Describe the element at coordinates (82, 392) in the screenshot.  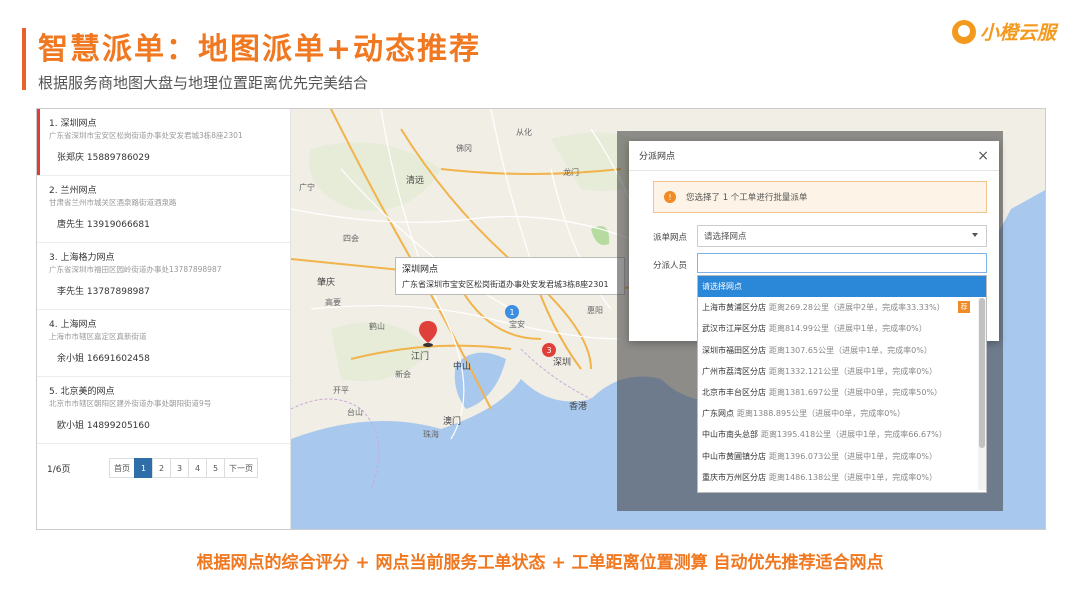
I see `outlet-name: 5. 北京美的网点` at that location.